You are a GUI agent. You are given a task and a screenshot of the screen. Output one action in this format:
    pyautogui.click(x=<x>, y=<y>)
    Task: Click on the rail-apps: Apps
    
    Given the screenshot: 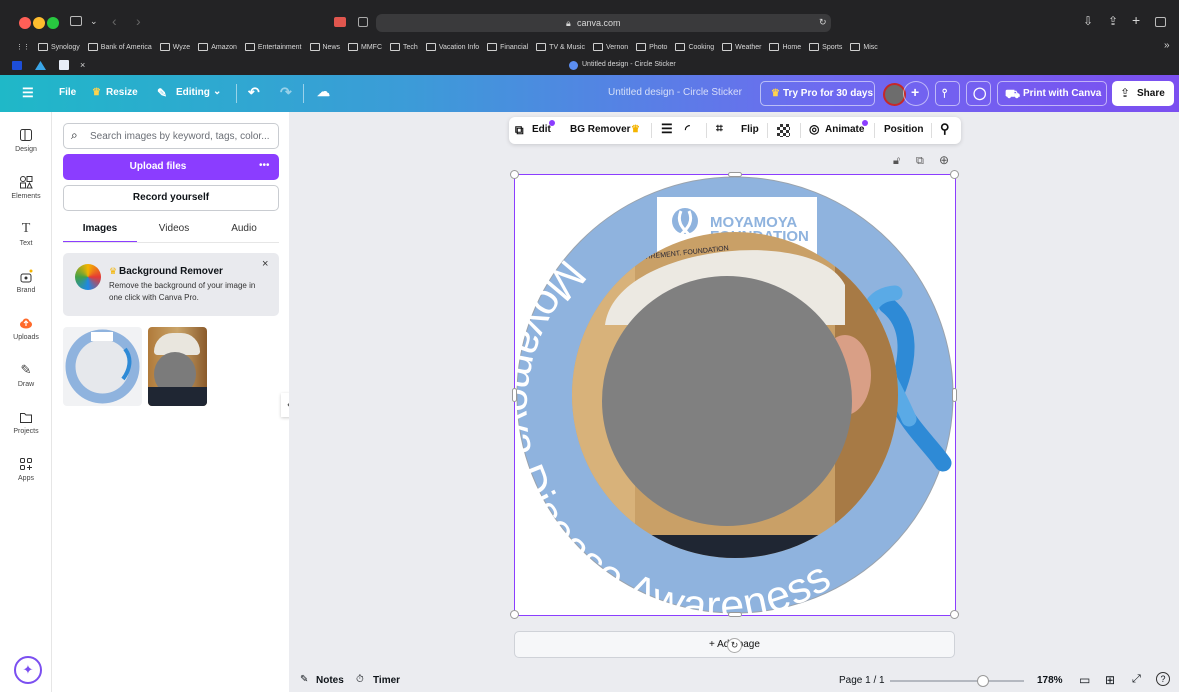 What is the action you would take?
    pyautogui.click(x=26, y=469)
    